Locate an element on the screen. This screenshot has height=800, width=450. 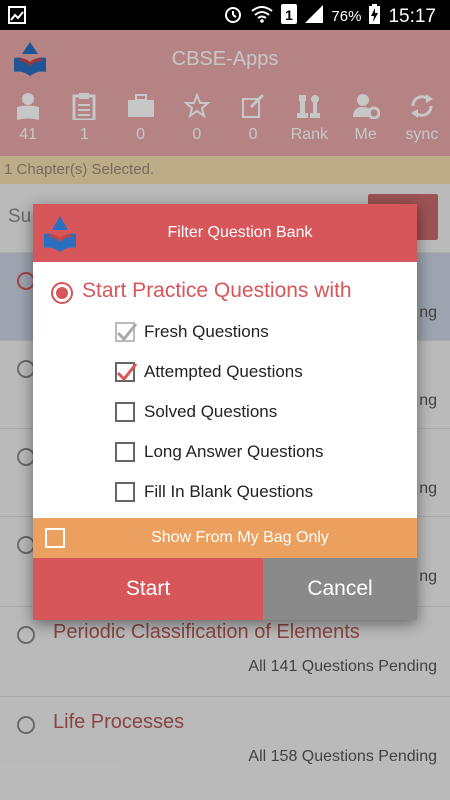
fill-in-blank-questions-label: Fill In Blank Questions is located at coordinates (229, 491).